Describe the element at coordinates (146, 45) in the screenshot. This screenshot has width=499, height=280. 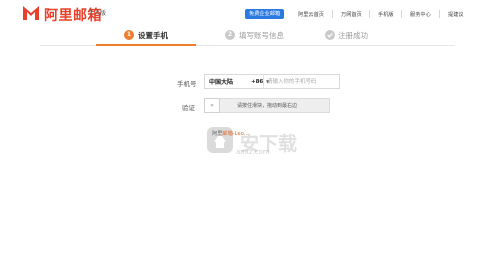
I see `active-step-indicator` at that location.